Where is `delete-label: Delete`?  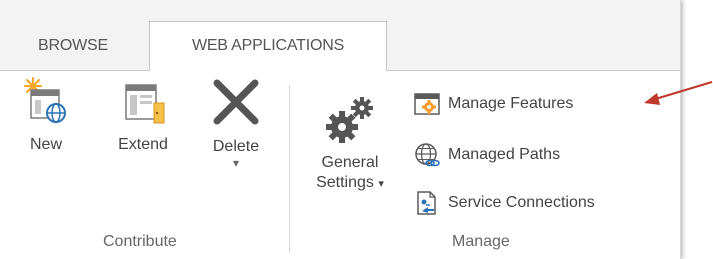 delete-label: Delete is located at coordinates (236, 146).